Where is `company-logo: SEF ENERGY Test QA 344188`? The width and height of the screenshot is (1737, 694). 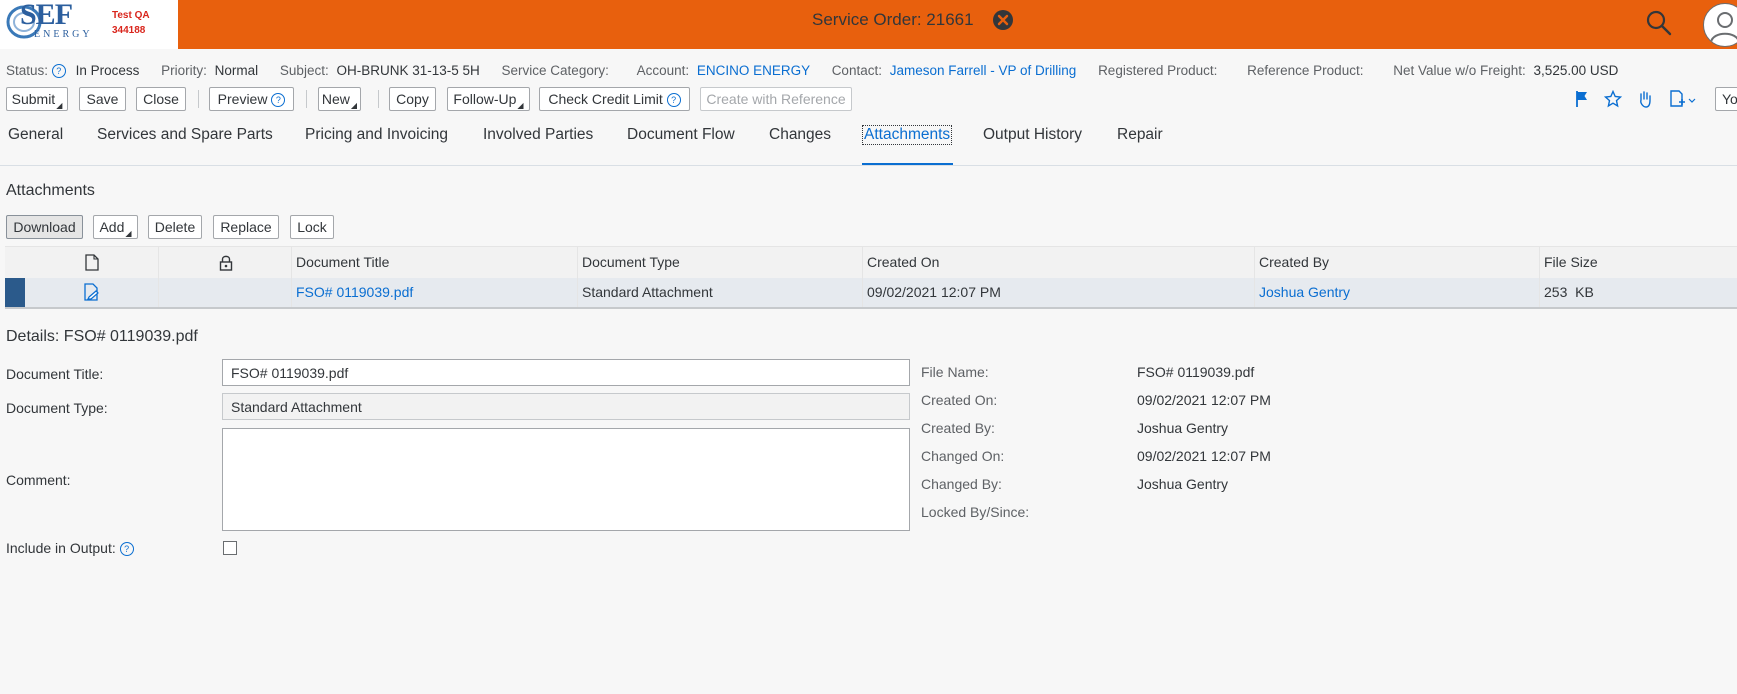 company-logo: SEF ENERGY Test QA 344188 is located at coordinates (89, 24).